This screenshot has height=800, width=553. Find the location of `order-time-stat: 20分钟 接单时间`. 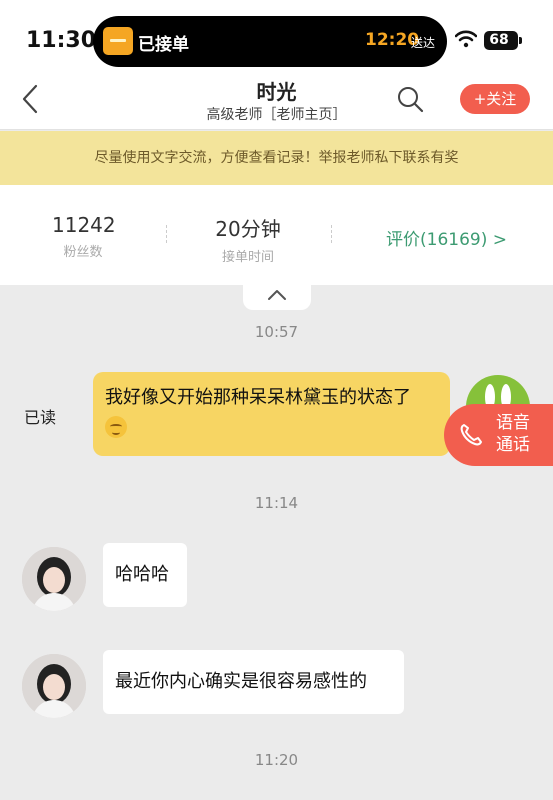

order-time-stat: 20分钟 接单时间 is located at coordinates (248, 239).